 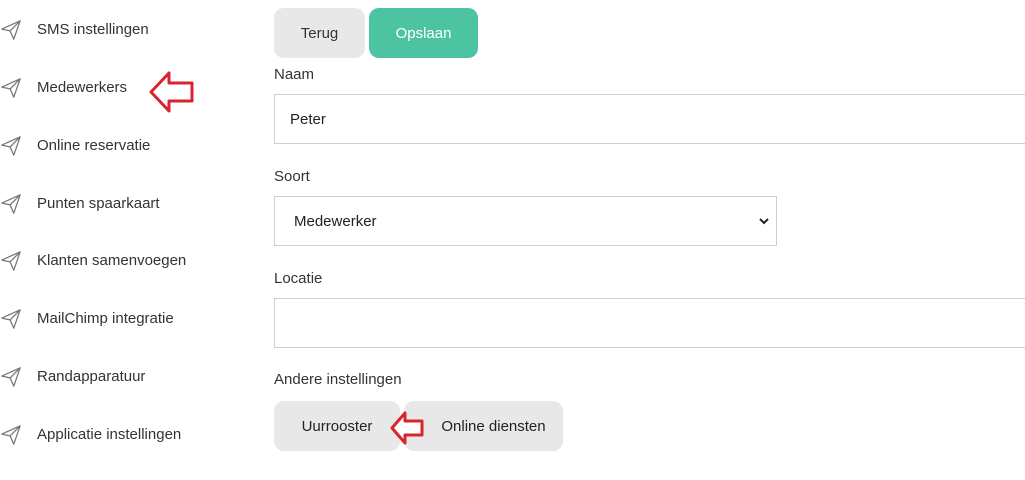 What do you see at coordinates (649, 323) in the screenshot?
I see `location-field` at bounding box center [649, 323].